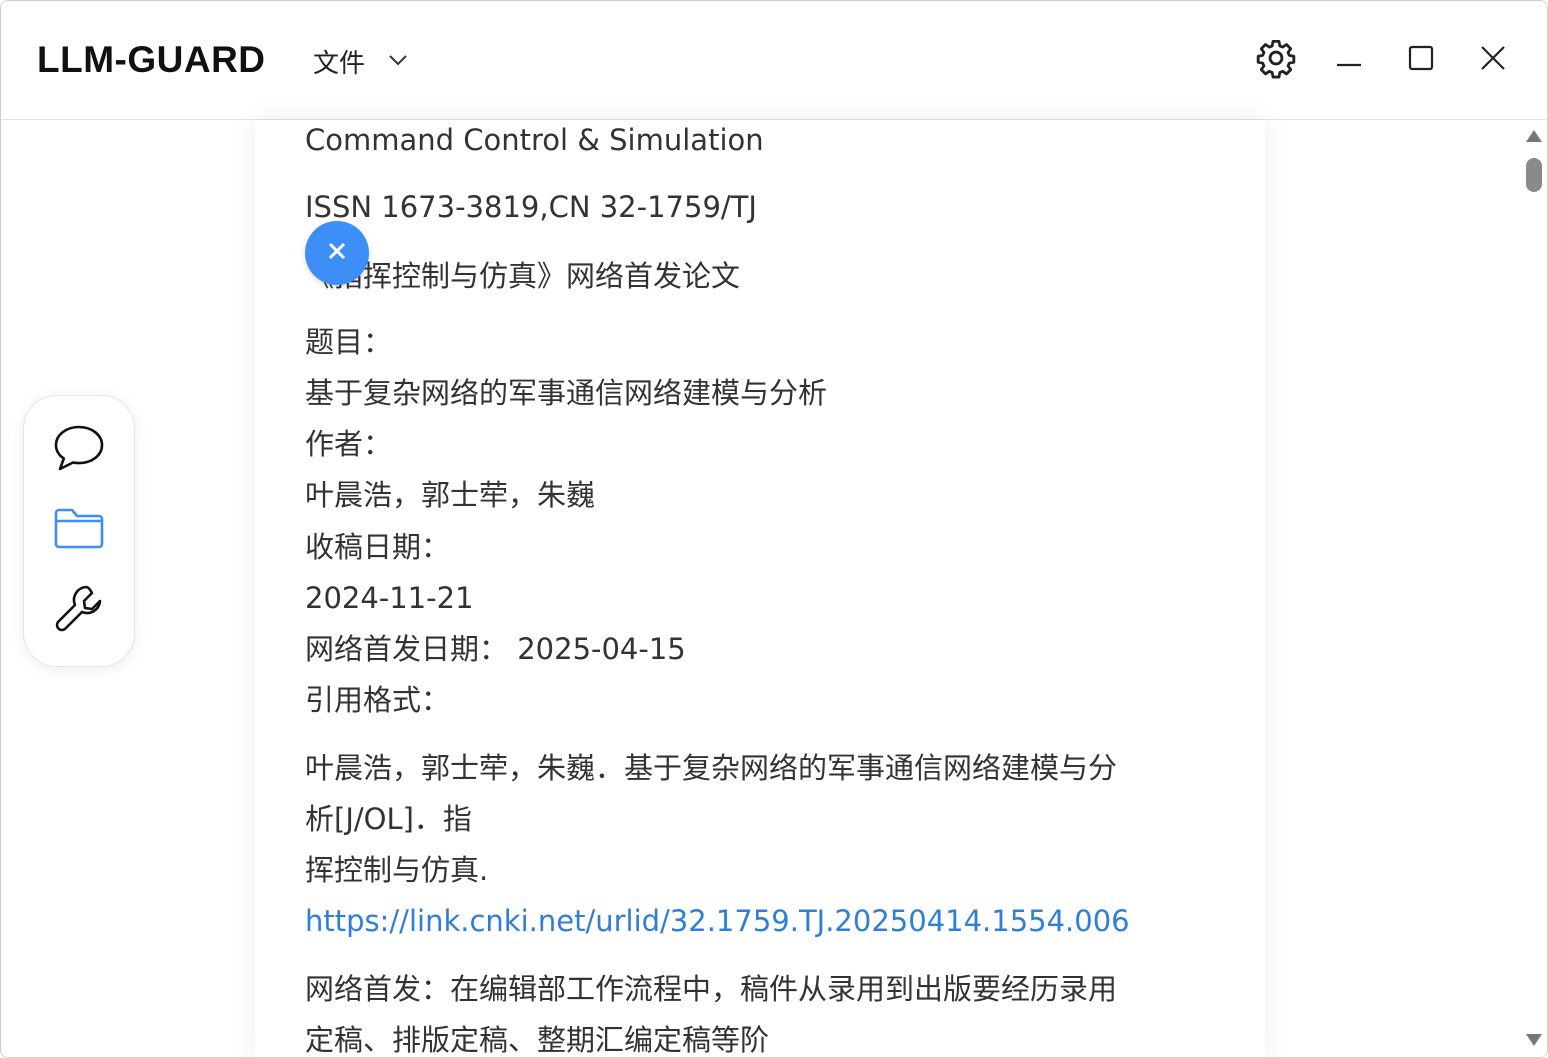 Image resolution: width=1548 pixels, height=1058 pixels. What do you see at coordinates (566, 393) in the screenshot?
I see `document-line: 基于复杂网络的军事通信网络建模与分析` at bounding box center [566, 393].